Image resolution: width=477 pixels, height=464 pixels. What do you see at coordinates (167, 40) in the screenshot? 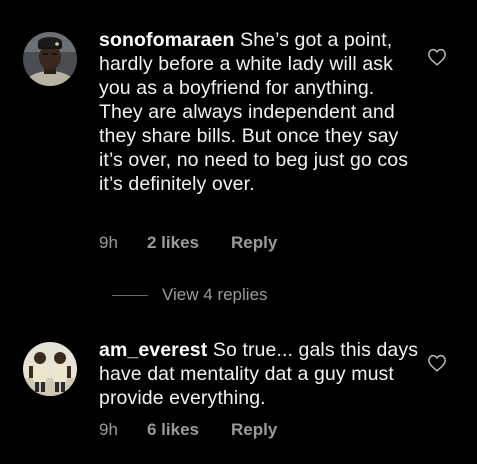
I see `username: sonofomaraen` at bounding box center [167, 40].